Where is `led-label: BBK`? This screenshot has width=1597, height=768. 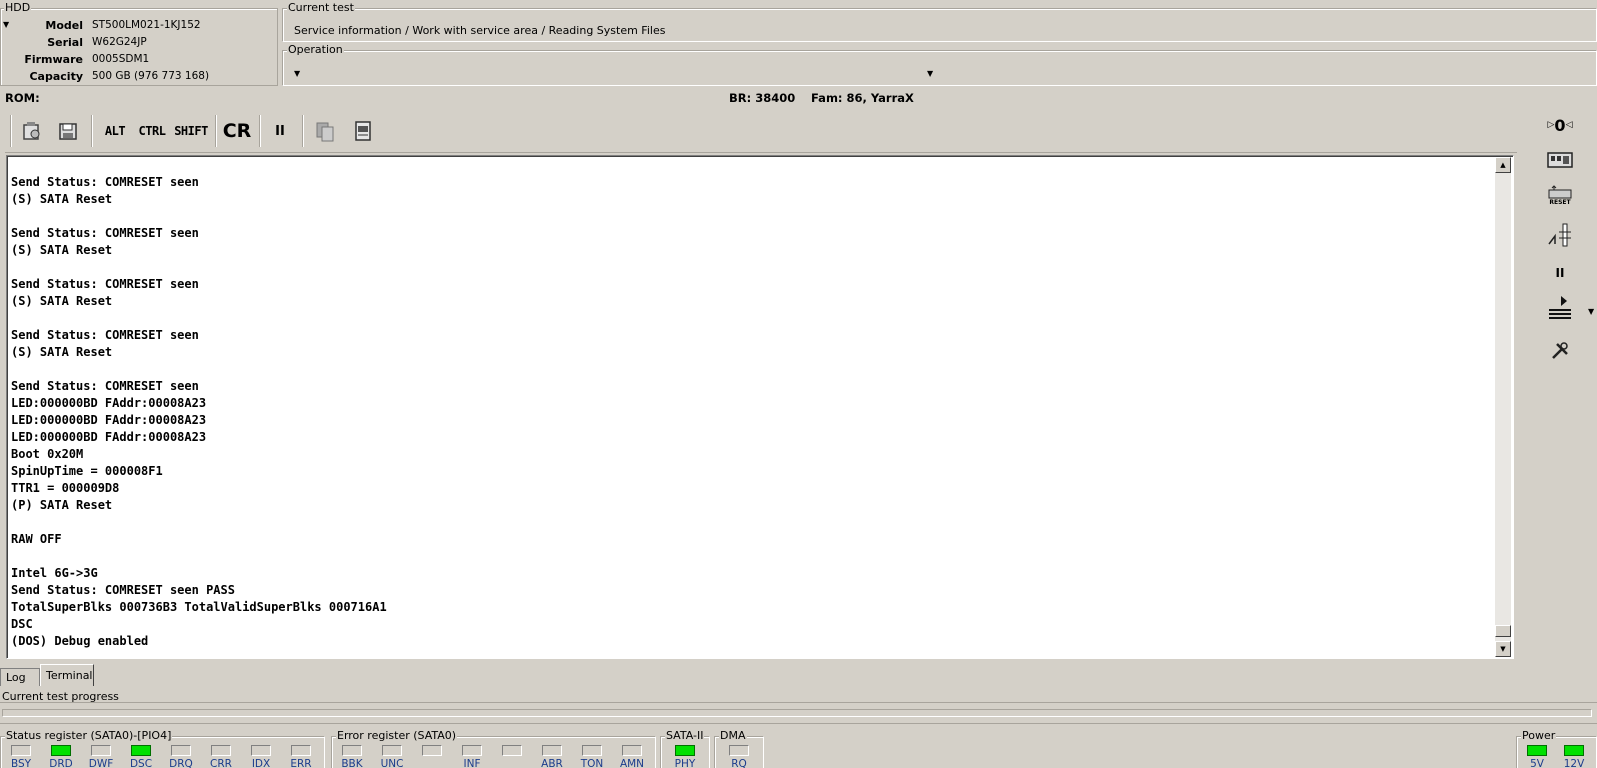
led-label: BBK is located at coordinates (352, 763).